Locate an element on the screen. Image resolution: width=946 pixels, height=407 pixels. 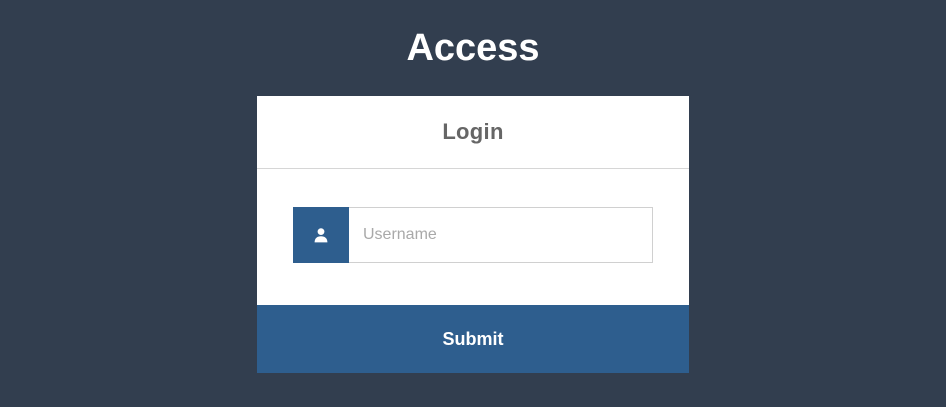
user-icon is located at coordinates (321, 235).